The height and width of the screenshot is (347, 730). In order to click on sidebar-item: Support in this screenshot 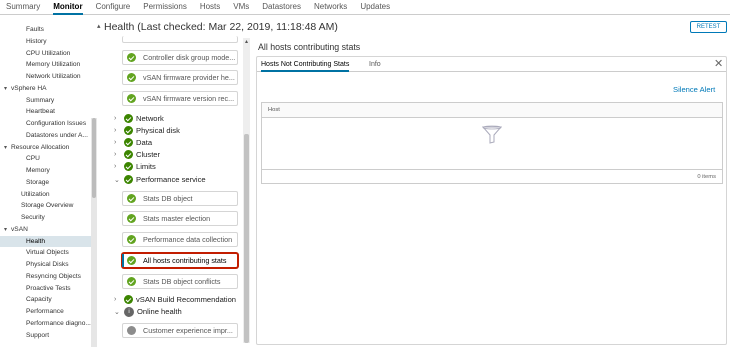, I will do `click(46, 335)`.